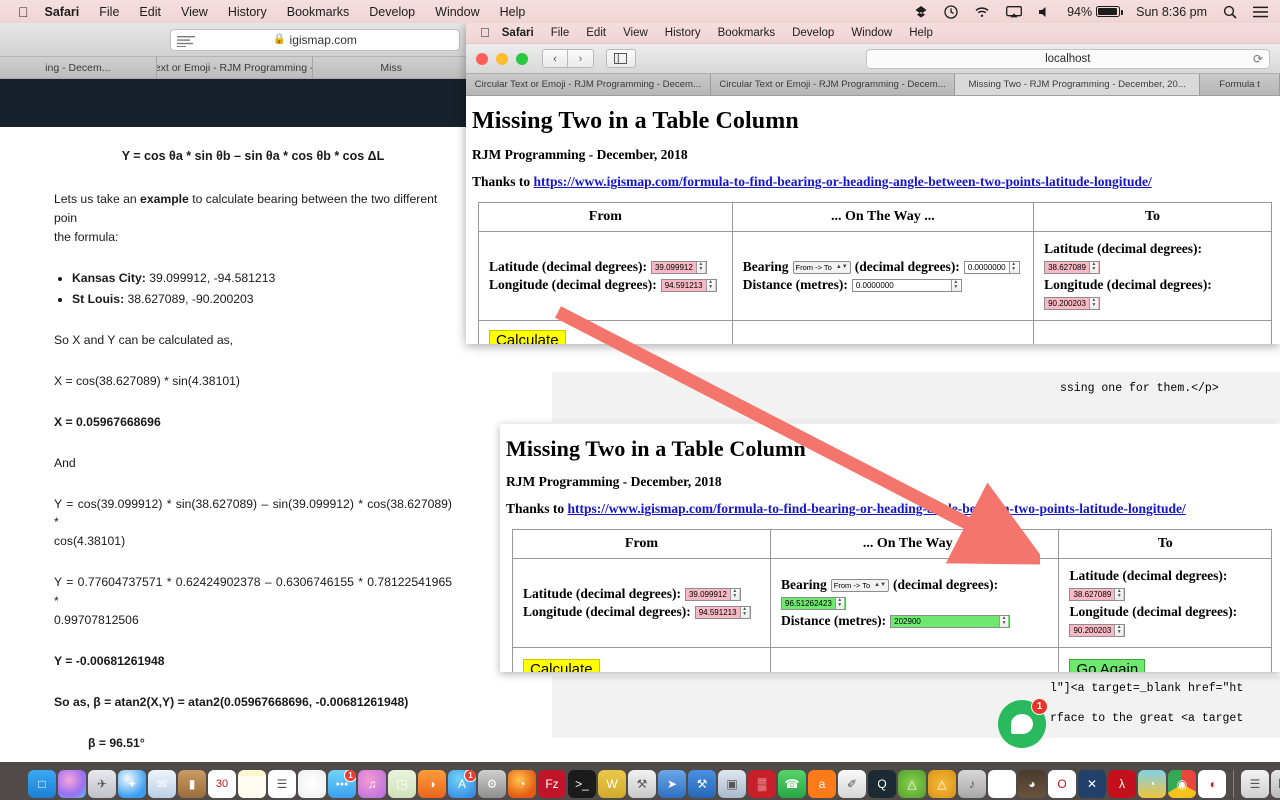 Image resolution: width=1280 pixels, height=800 pixels. I want to click on reload-icon: ⟳, so click(1258, 59).